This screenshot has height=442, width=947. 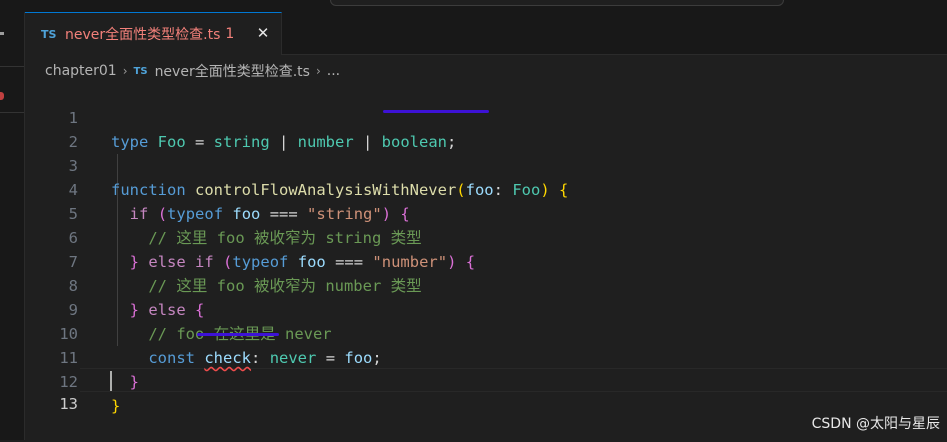 What do you see at coordinates (111, 381) in the screenshot?
I see `text-cursor` at bounding box center [111, 381].